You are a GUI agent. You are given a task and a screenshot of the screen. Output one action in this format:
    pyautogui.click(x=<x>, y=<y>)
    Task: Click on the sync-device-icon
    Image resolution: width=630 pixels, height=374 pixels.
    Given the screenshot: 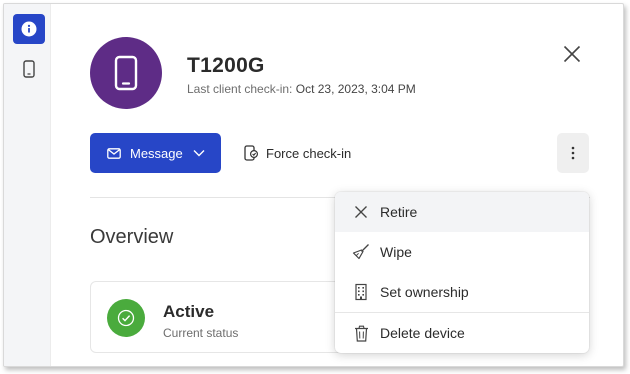 What is the action you would take?
    pyautogui.click(x=251, y=153)
    